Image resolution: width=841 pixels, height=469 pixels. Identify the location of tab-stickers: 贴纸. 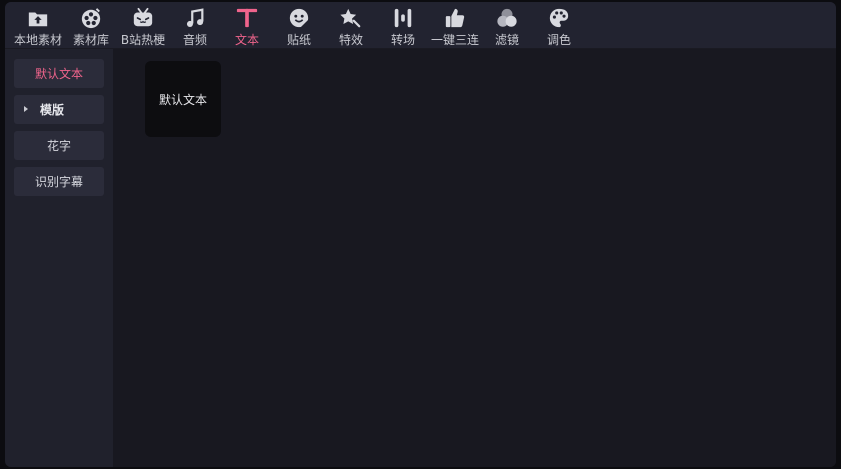
(299, 25).